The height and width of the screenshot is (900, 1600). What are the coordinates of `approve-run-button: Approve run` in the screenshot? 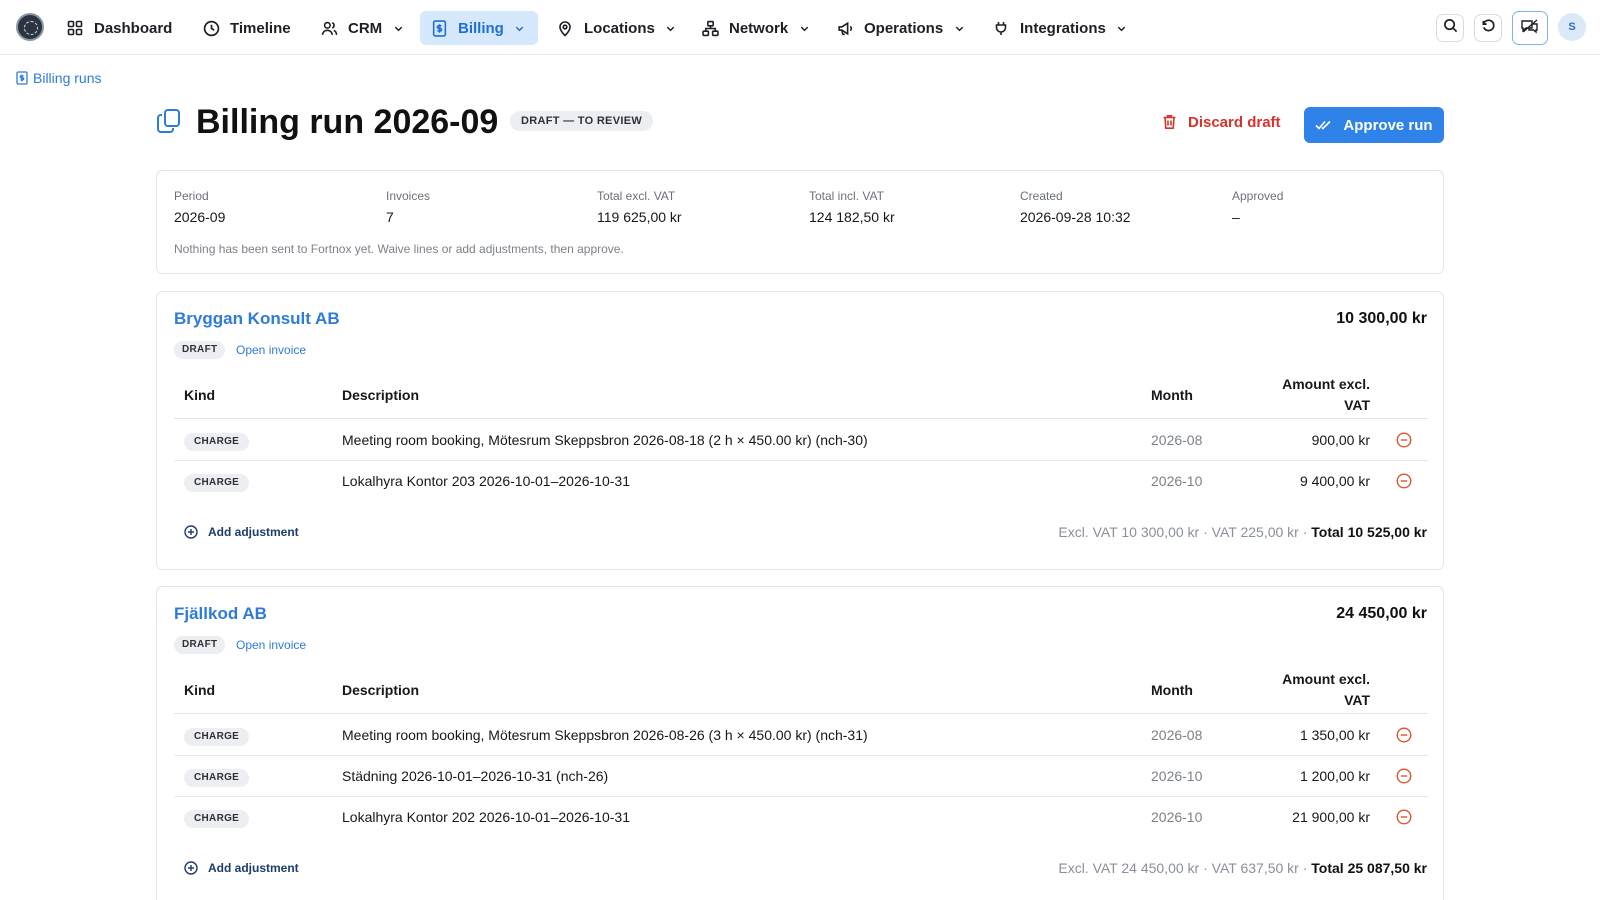 It's located at (1374, 125).